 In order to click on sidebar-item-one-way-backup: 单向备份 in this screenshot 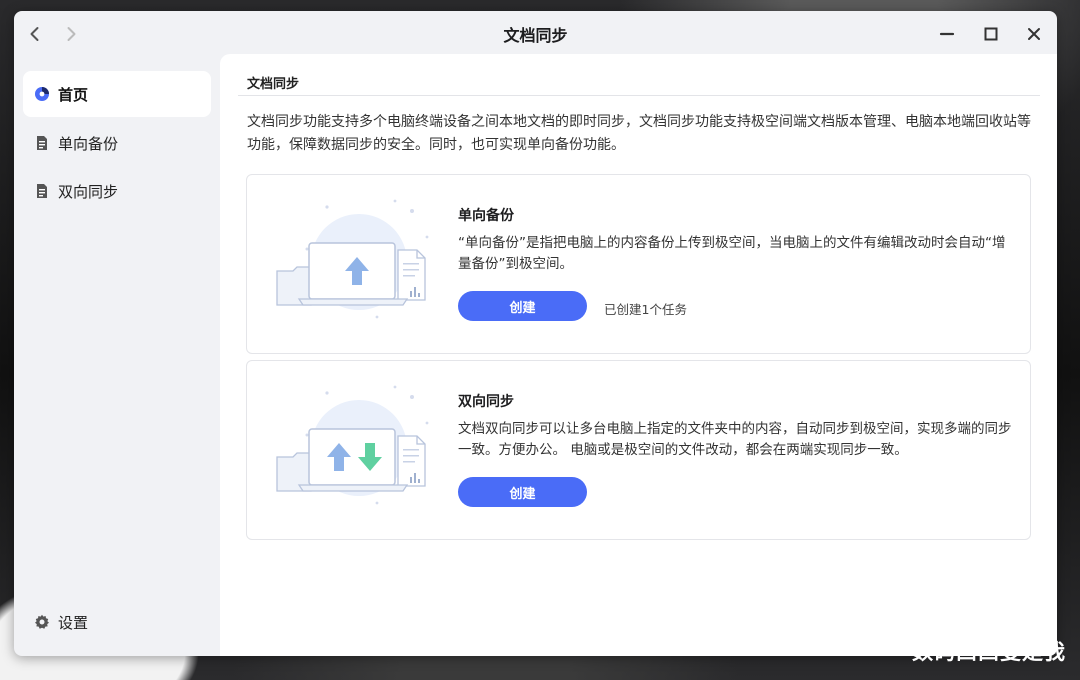, I will do `click(117, 143)`.